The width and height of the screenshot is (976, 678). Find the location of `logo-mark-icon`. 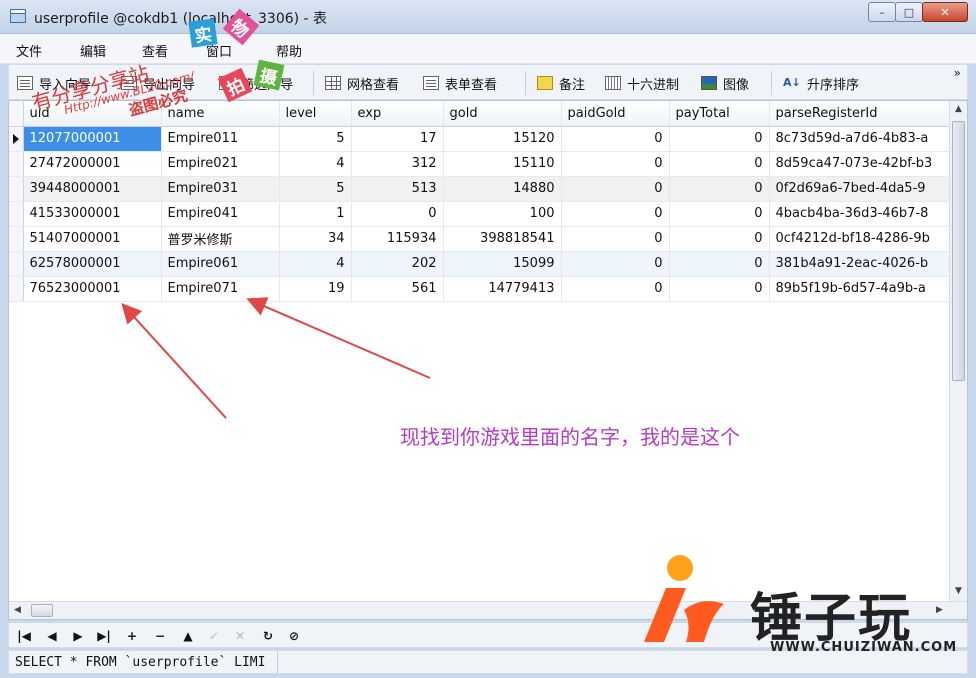

logo-mark-icon is located at coordinates (684, 598).